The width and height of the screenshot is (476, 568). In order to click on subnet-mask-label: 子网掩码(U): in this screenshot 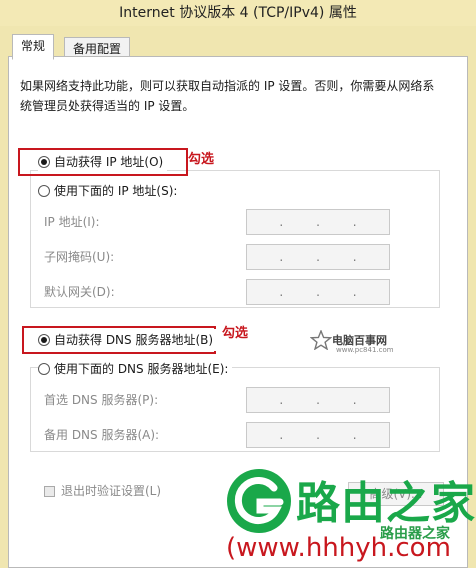, I will do `click(79, 257)`.